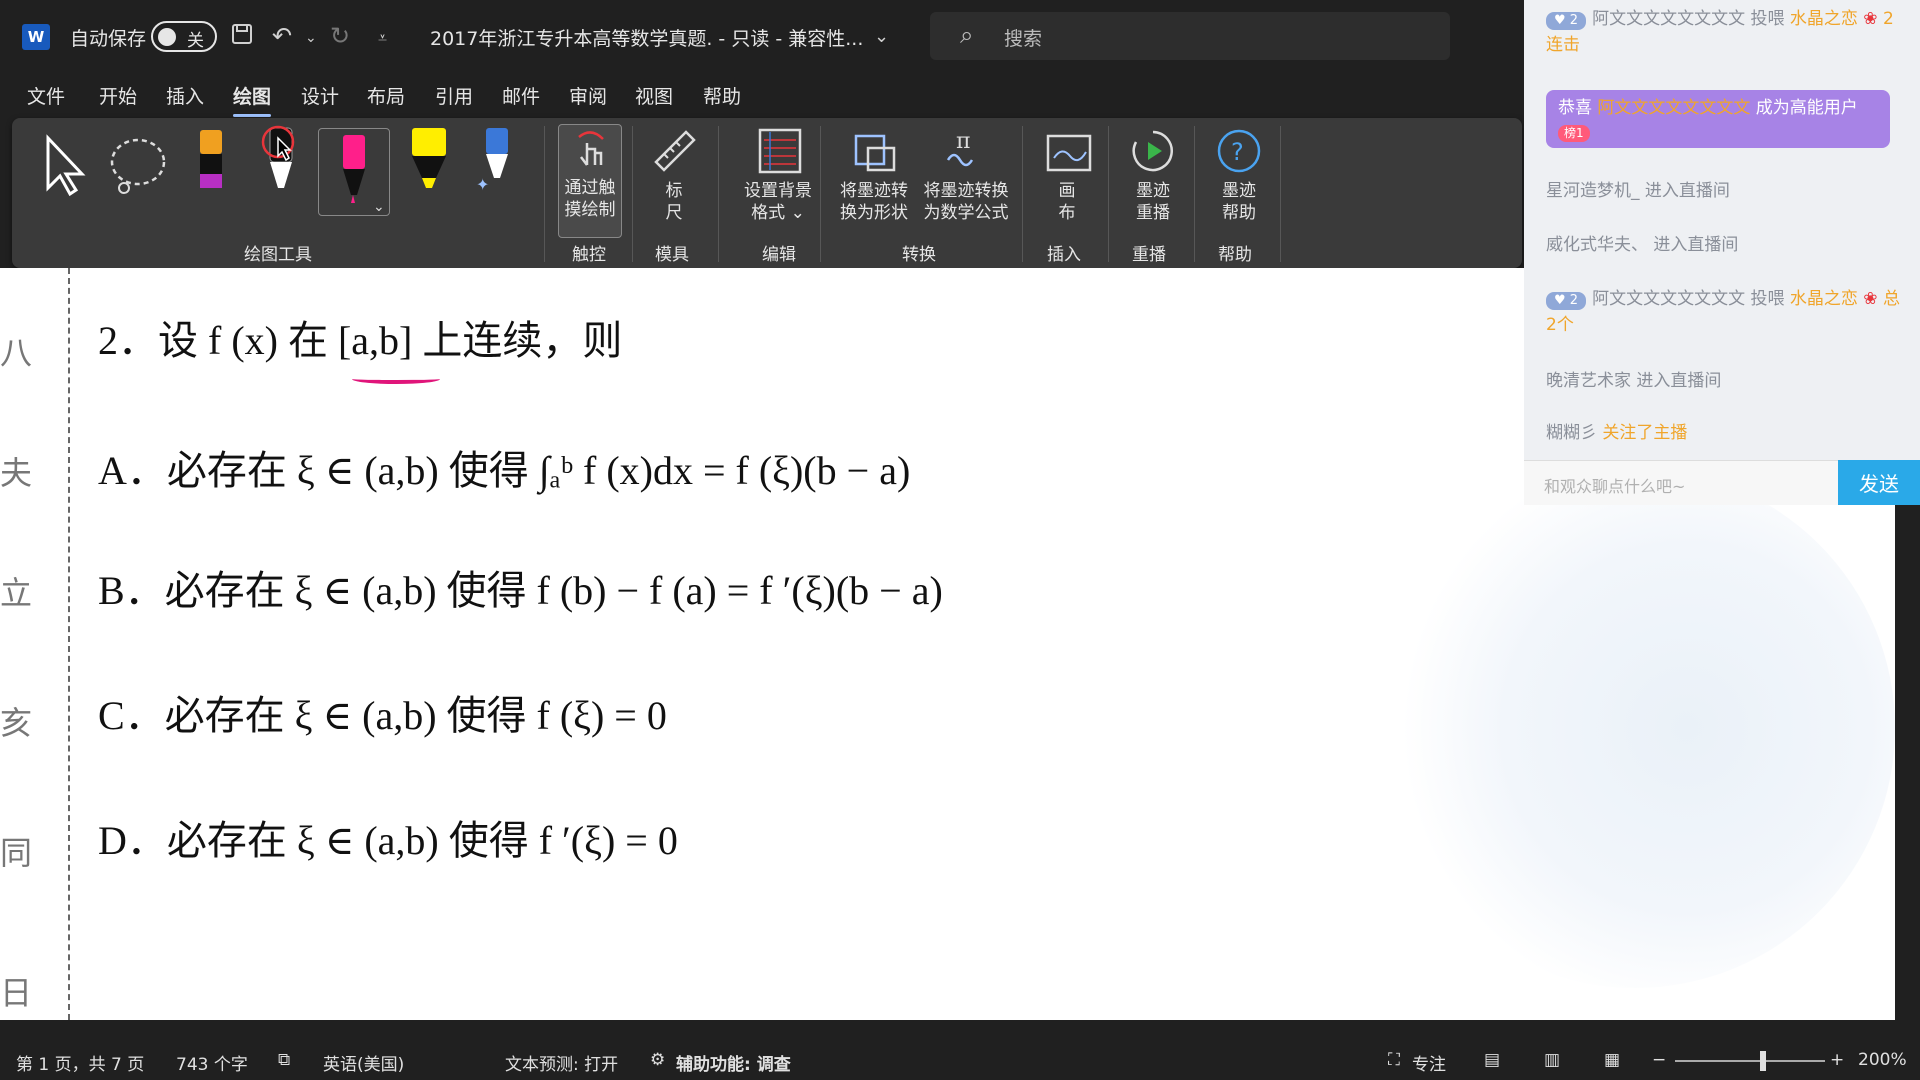 The height and width of the screenshot is (1080, 1920). Describe the element at coordinates (340, 36) in the screenshot. I see `redo-icon: ↻` at that location.